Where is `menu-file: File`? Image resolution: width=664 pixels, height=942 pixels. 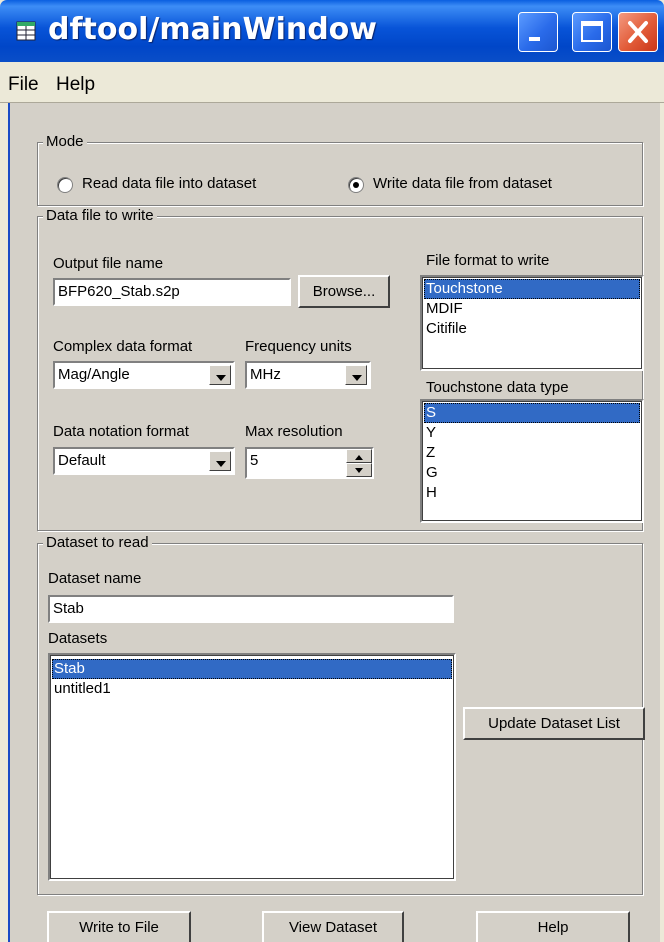
menu-file: File is located at coordinates (23, 85).